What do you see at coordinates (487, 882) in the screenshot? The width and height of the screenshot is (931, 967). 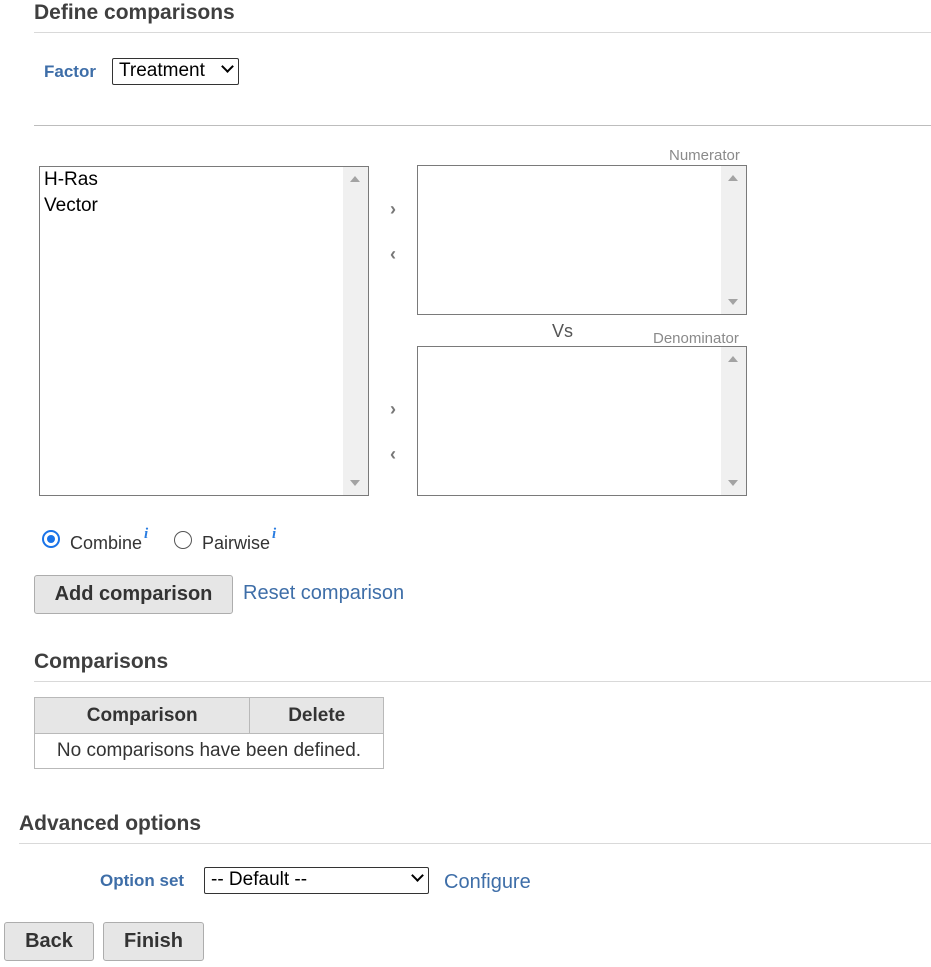 I see `configure-link: Configure` at bounding box center [487, 882].